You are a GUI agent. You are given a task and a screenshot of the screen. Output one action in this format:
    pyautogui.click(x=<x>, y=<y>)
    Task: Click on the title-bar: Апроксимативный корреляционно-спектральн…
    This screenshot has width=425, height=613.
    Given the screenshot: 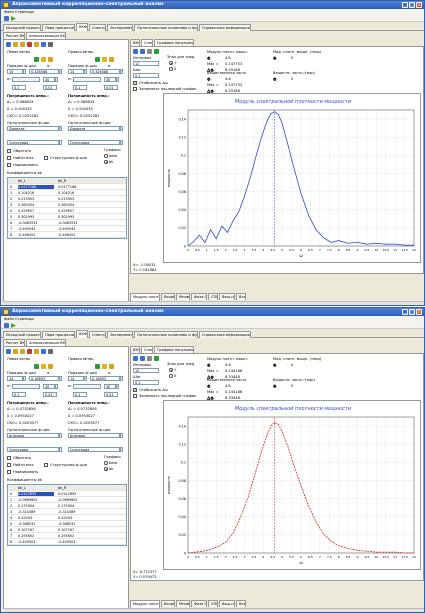 What is the action you would take?
    pyautogui.click(x=212, y=5)
    